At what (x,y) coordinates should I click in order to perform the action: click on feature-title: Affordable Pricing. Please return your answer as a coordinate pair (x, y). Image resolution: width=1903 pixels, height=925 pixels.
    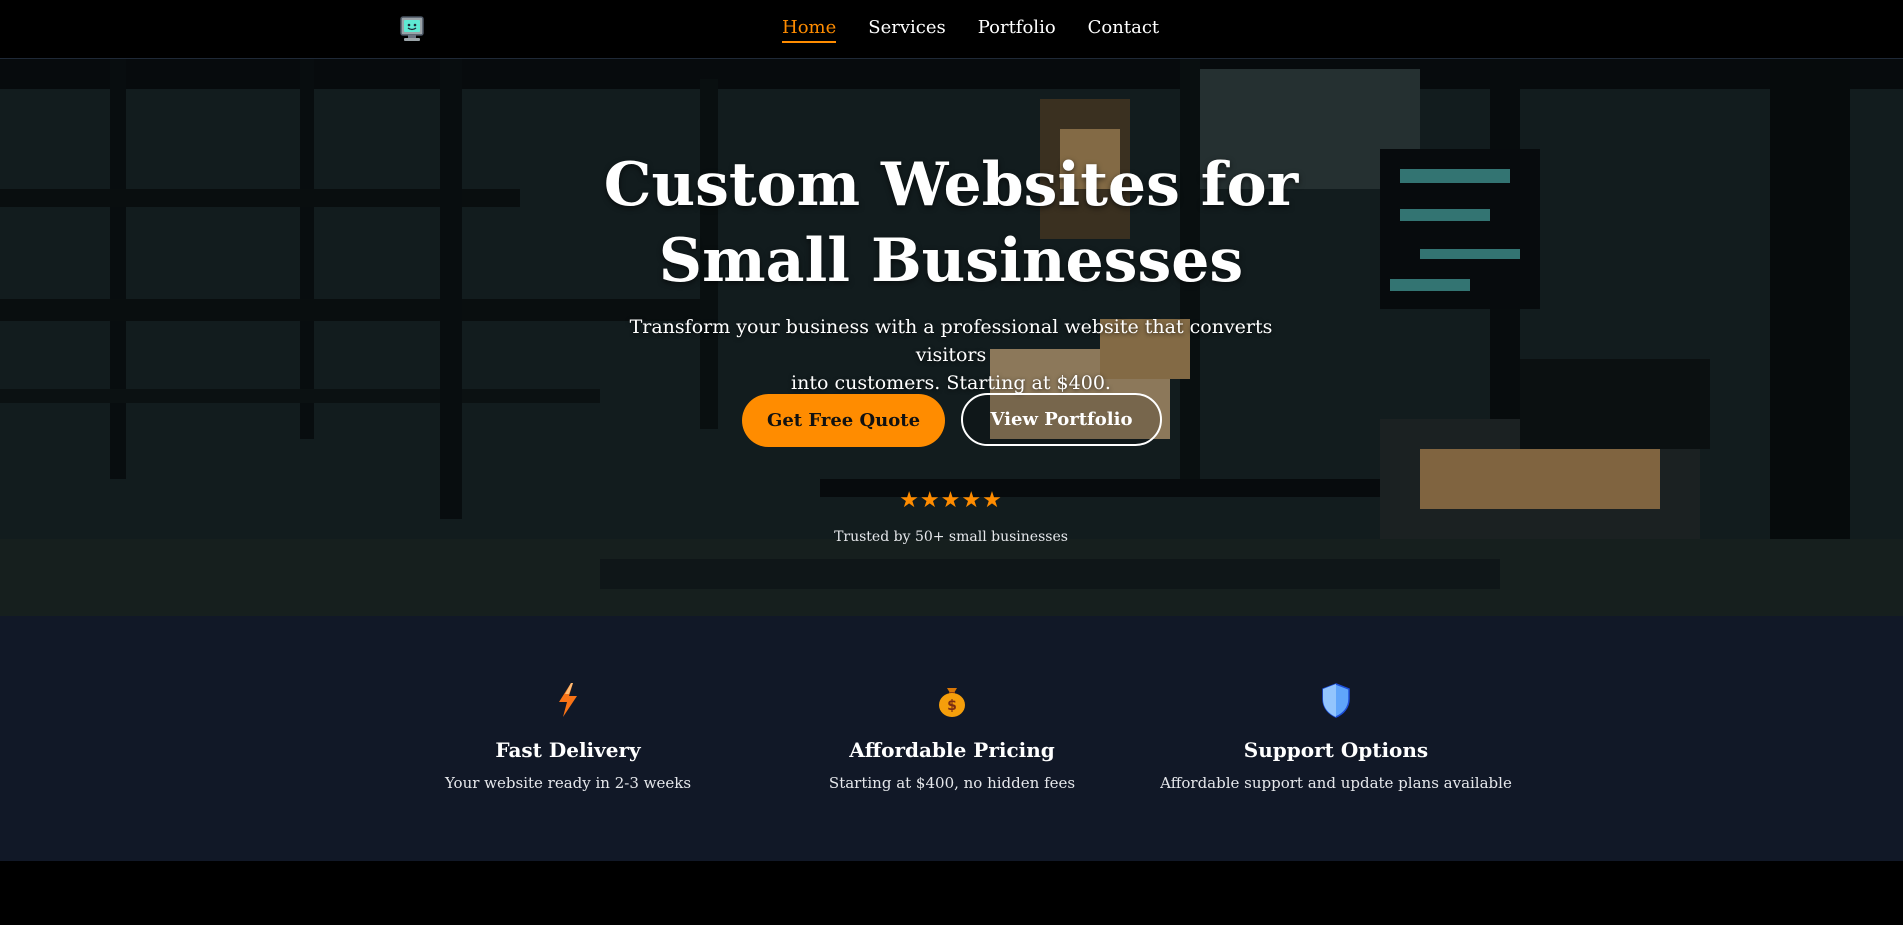
    Looking at the image, I should click on (952, 750).